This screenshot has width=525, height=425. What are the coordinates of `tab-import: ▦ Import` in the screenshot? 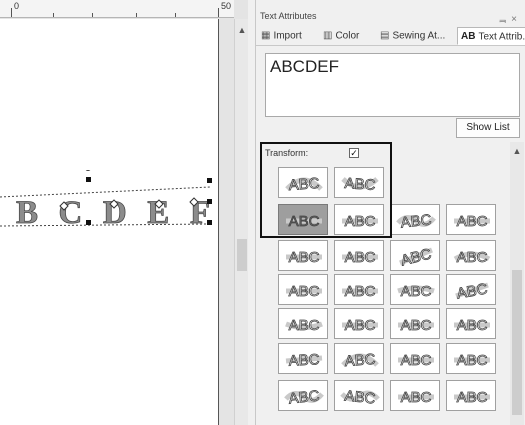 It's located at (281, 36).